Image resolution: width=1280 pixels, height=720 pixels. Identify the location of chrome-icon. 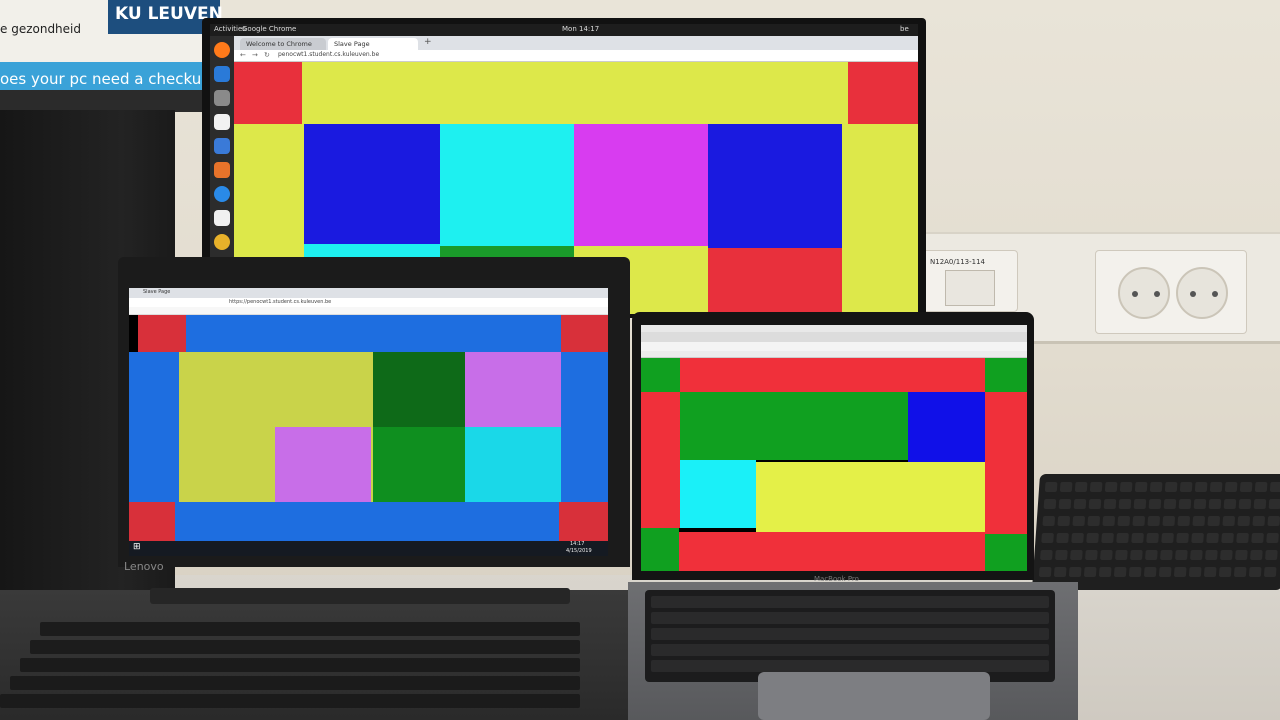
(222, 242).